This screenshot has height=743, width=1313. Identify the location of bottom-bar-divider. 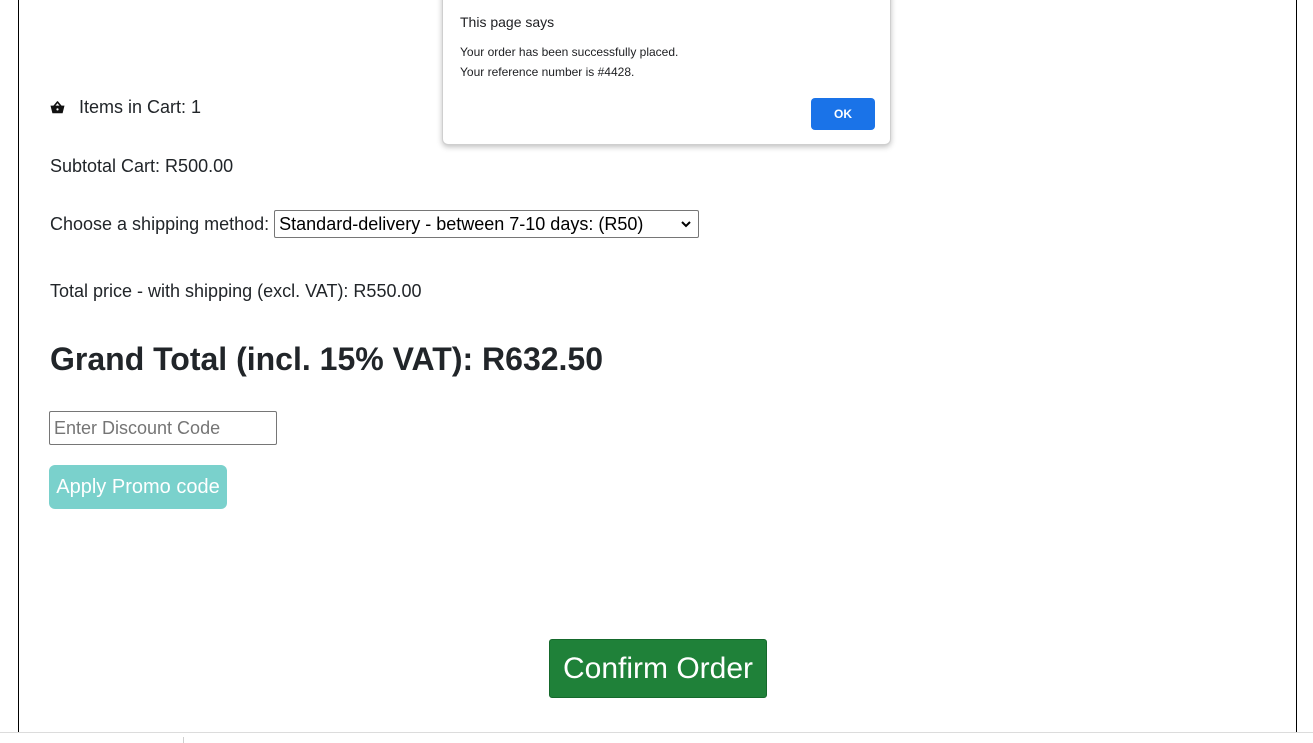
(183, 740).